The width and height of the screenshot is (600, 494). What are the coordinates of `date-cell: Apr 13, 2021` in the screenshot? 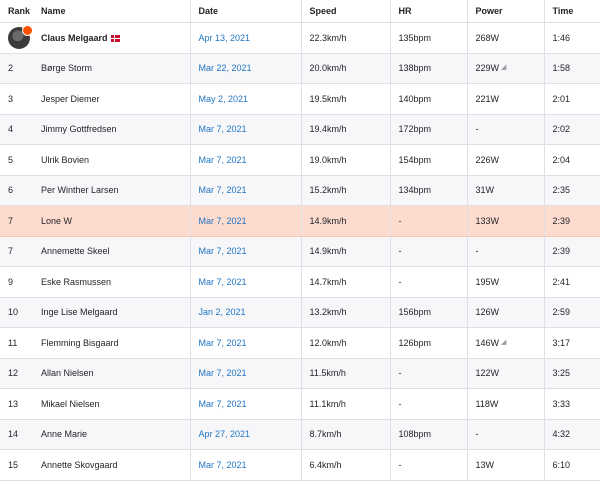 It's located at (245, 38).